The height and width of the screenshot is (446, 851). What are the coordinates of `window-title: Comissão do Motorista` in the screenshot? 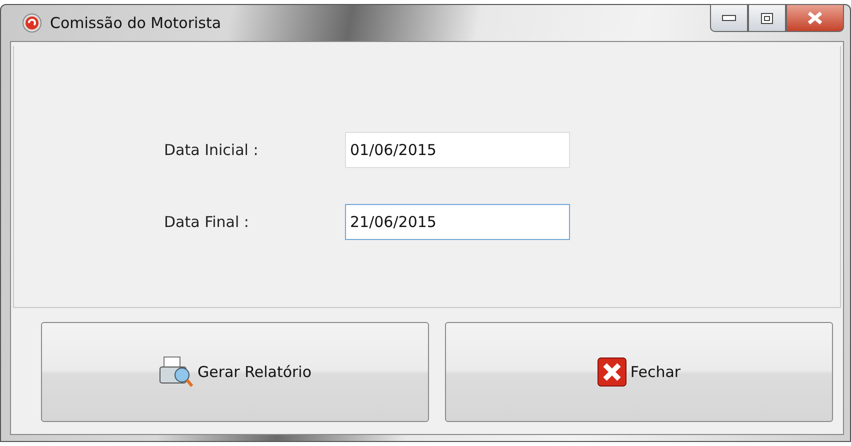 It's located at (136, 23).